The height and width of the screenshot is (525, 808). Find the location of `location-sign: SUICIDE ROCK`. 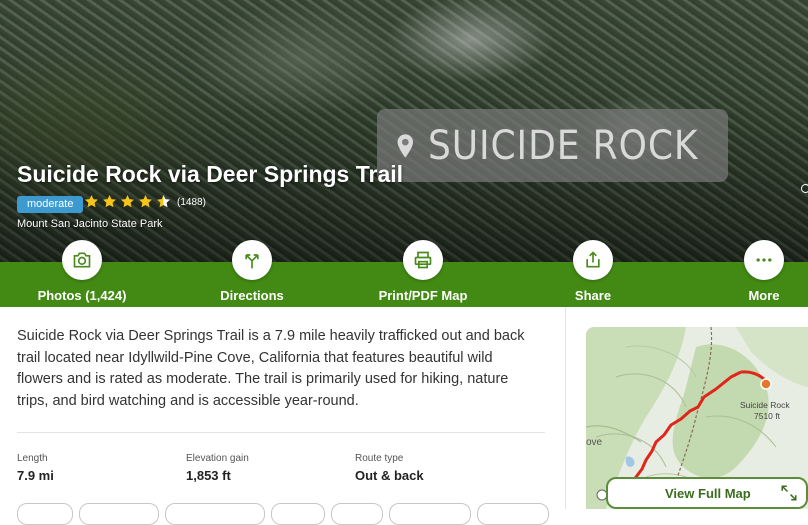

location-sign: SUICIDE ROCK is located at coordinates (552, 145).